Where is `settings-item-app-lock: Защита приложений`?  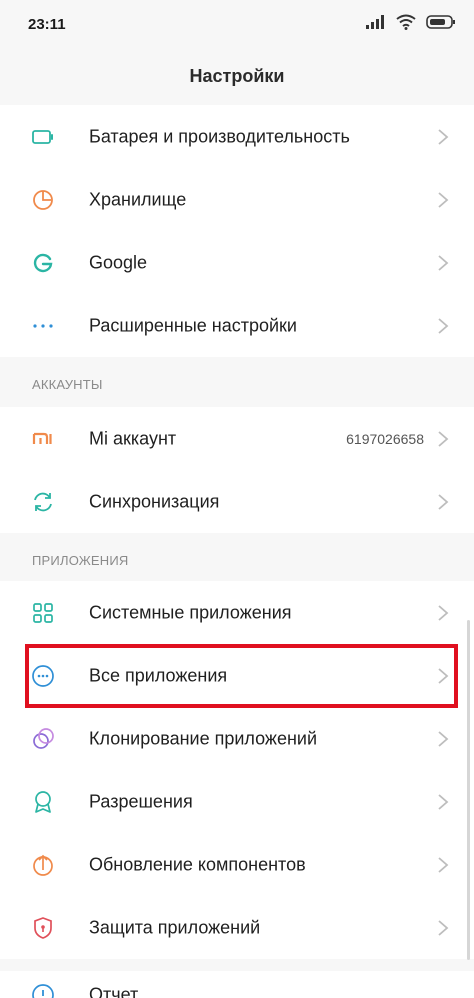
settings-item-app-lock: Защита приложений is located at coordinates (237, 927).